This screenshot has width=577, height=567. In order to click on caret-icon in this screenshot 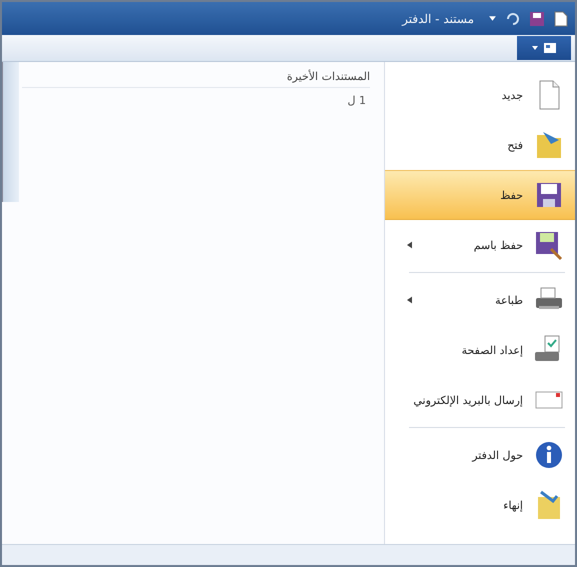, I will do `click(535, 48)`.